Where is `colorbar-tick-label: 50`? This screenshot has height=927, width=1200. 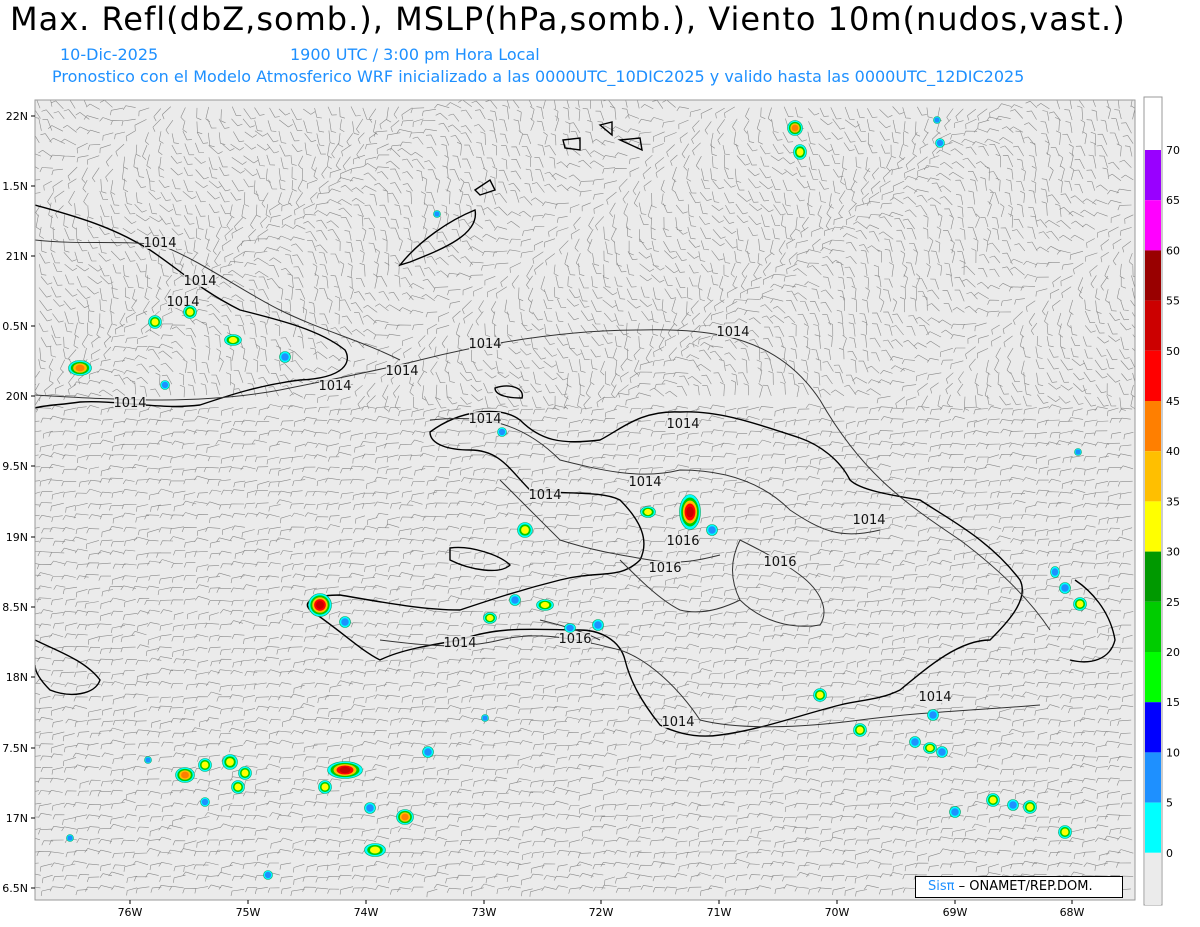 colorbar-tick-label: 50 is located at coordinates (1173, 351).